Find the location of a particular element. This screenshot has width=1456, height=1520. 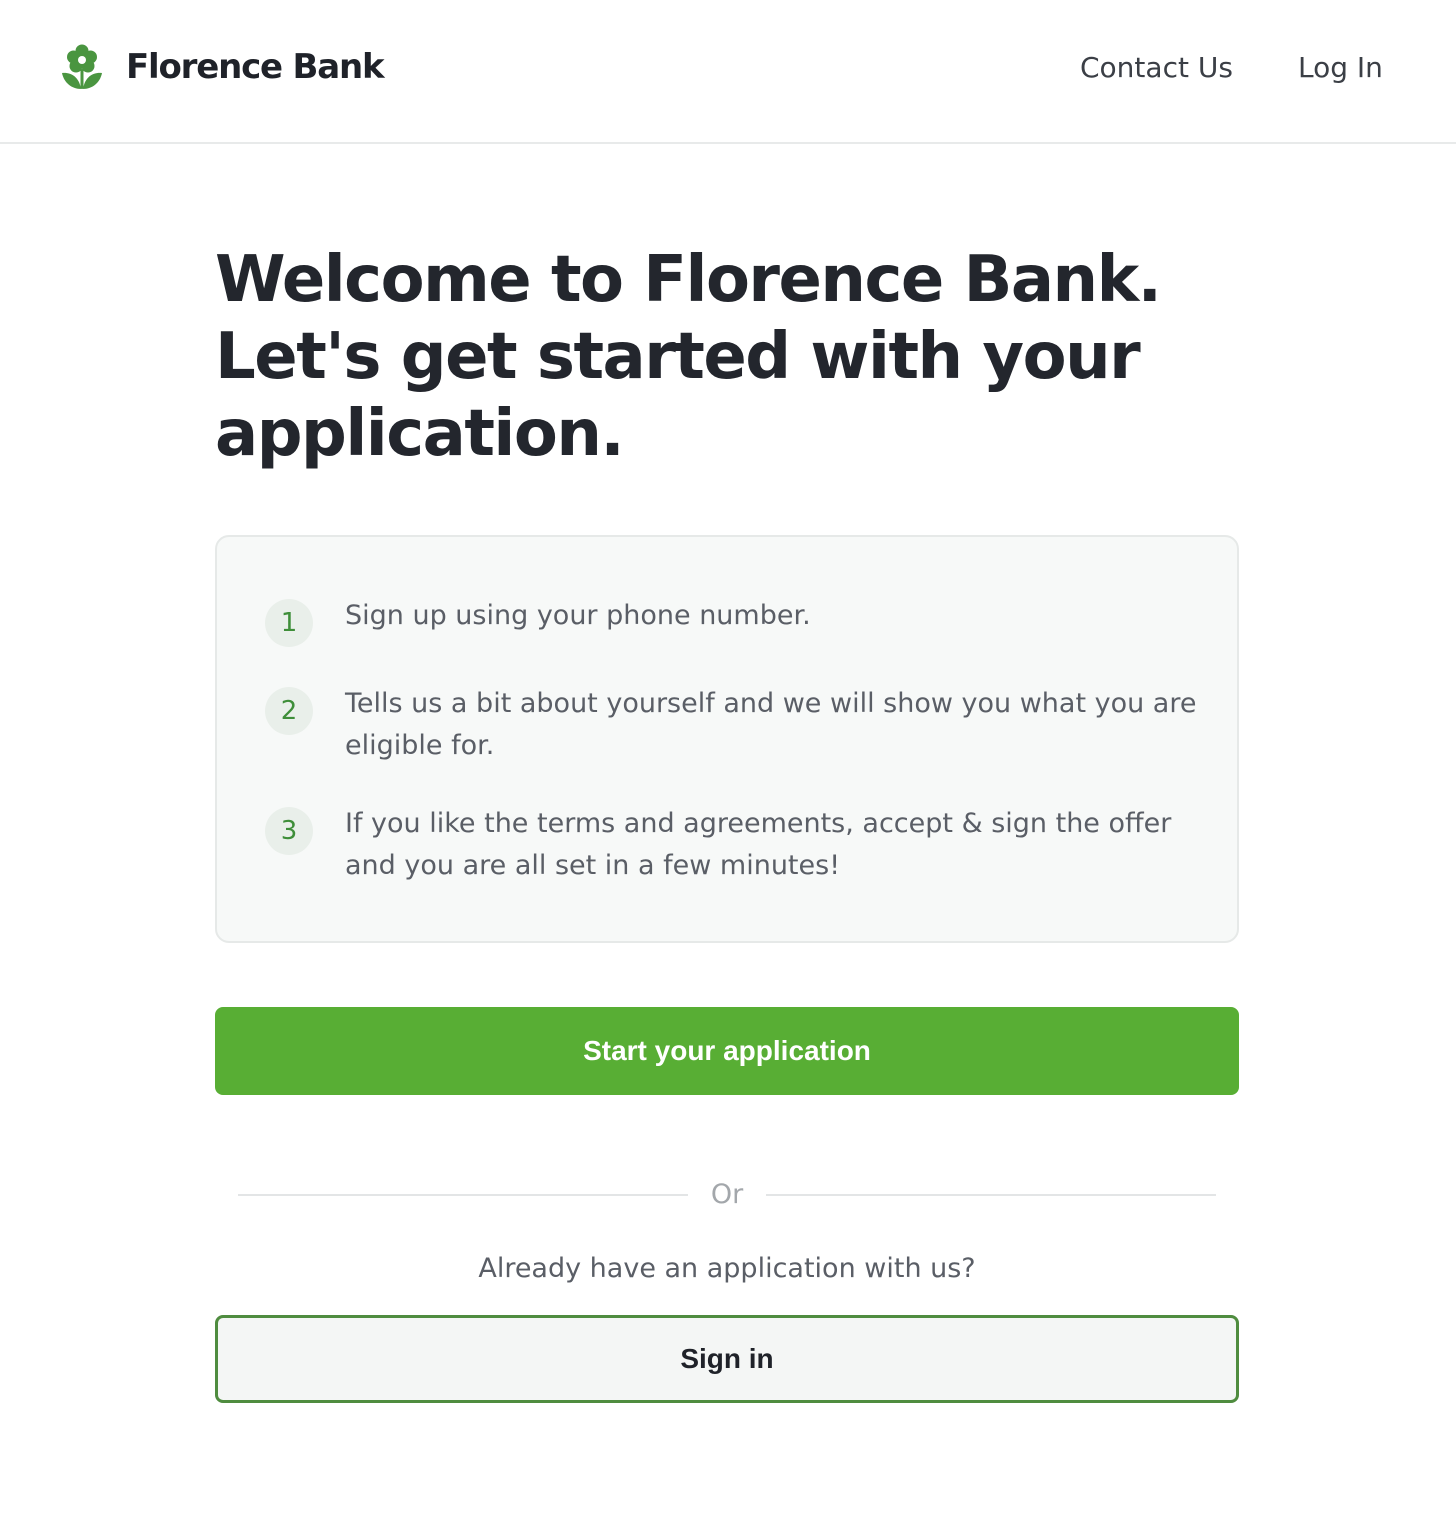

page-title-line: Welcome to Florence Bank. is located at coordinates (688, 280).